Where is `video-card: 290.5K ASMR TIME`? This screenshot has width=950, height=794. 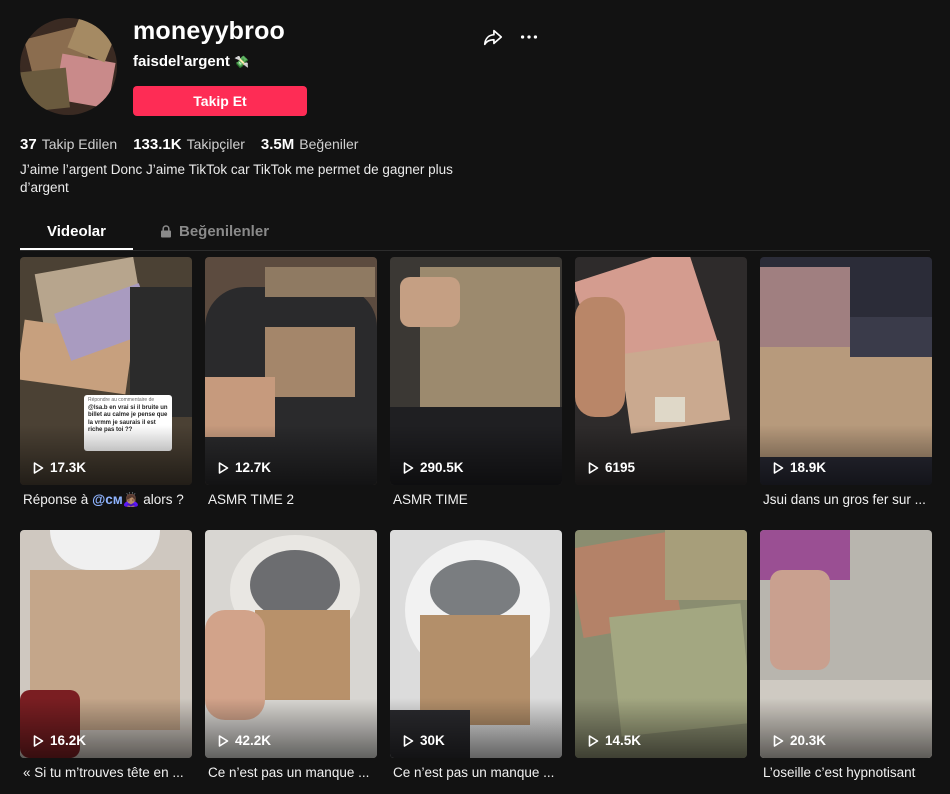 video-card: 290.5K ASMR TIME is located at coordinates (476, 382).